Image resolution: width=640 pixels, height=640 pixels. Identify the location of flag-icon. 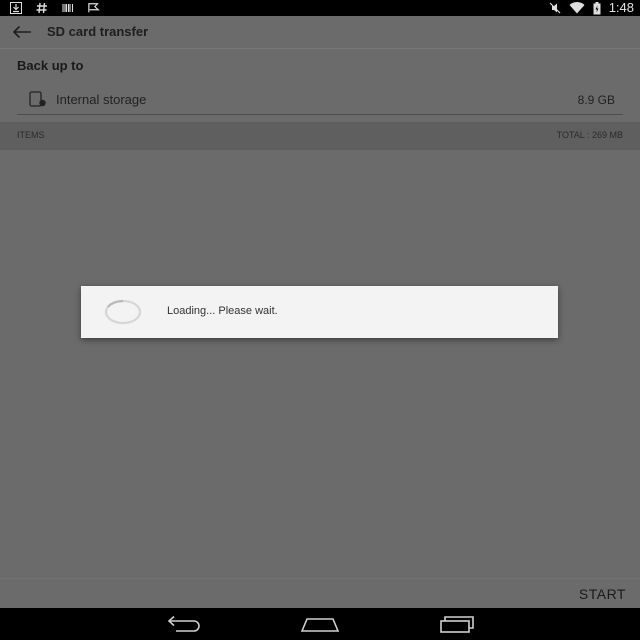
(94, 8).